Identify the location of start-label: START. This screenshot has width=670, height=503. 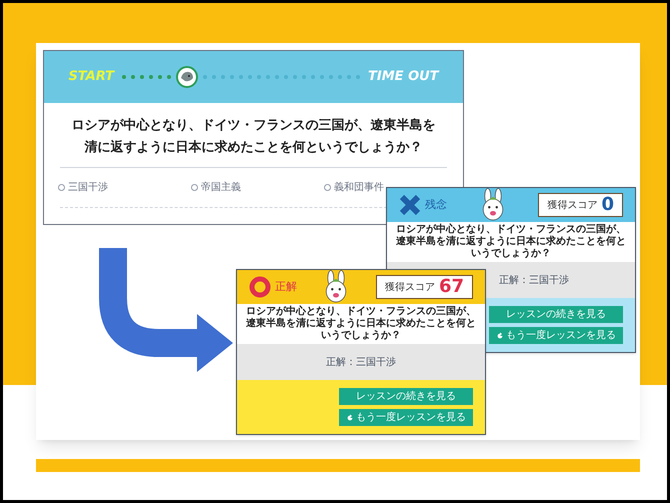
(91, 77).